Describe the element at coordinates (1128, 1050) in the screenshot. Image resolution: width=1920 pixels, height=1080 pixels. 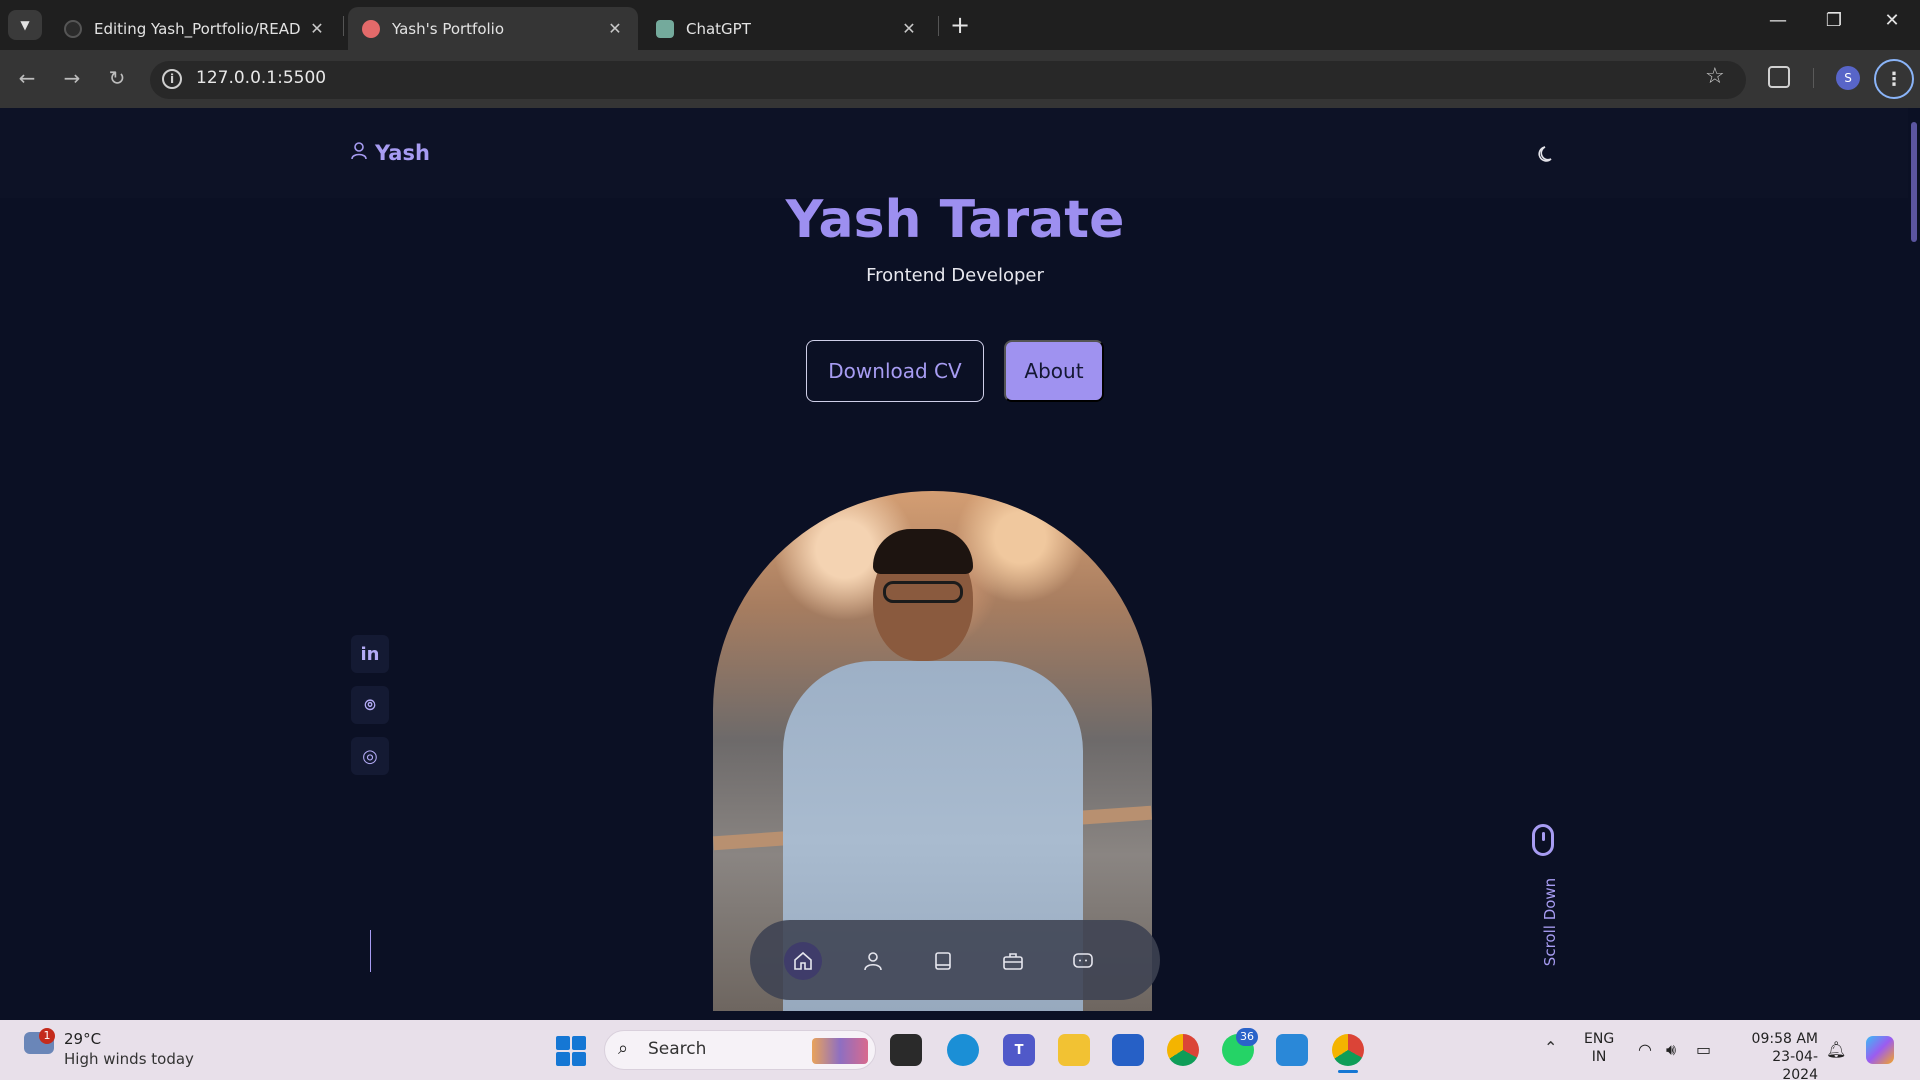
I see `microsoft-store-icon` at that location.